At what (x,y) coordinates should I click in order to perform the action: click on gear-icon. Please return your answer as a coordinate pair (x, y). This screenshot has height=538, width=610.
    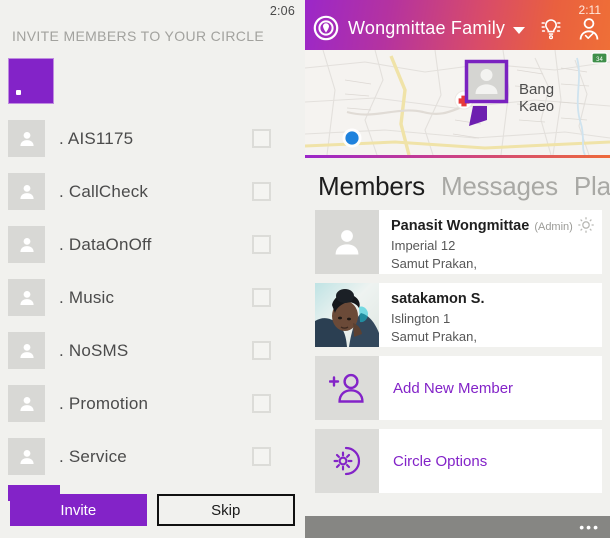
    Looking at the image, I should click on (586, 225).